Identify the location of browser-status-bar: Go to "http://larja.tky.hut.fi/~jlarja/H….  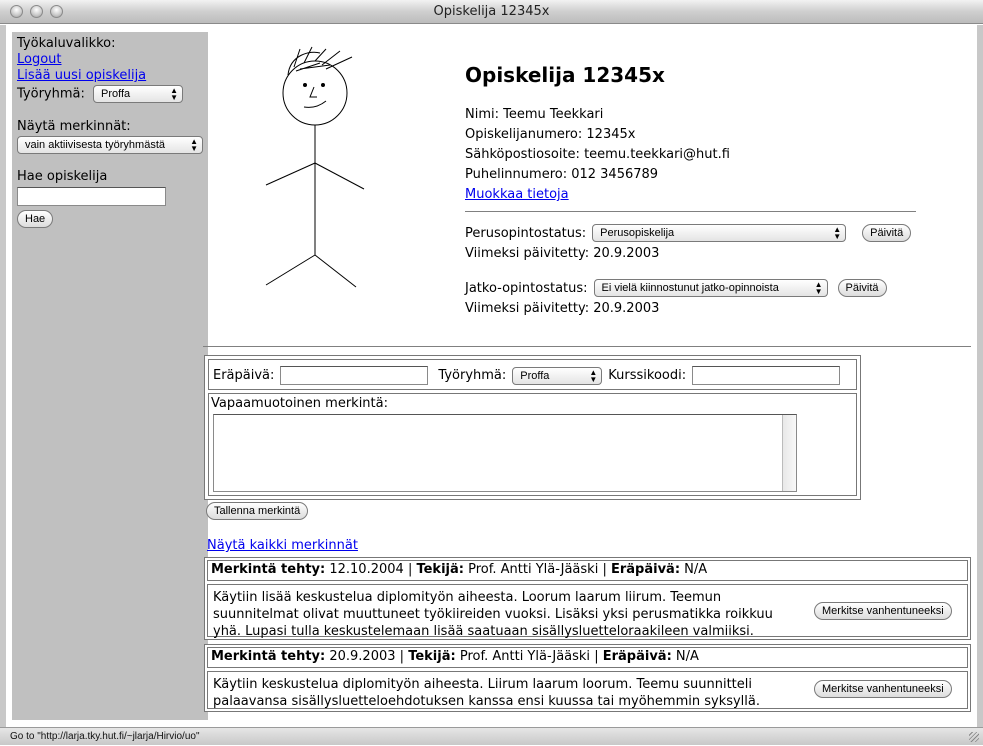
(491, 736).